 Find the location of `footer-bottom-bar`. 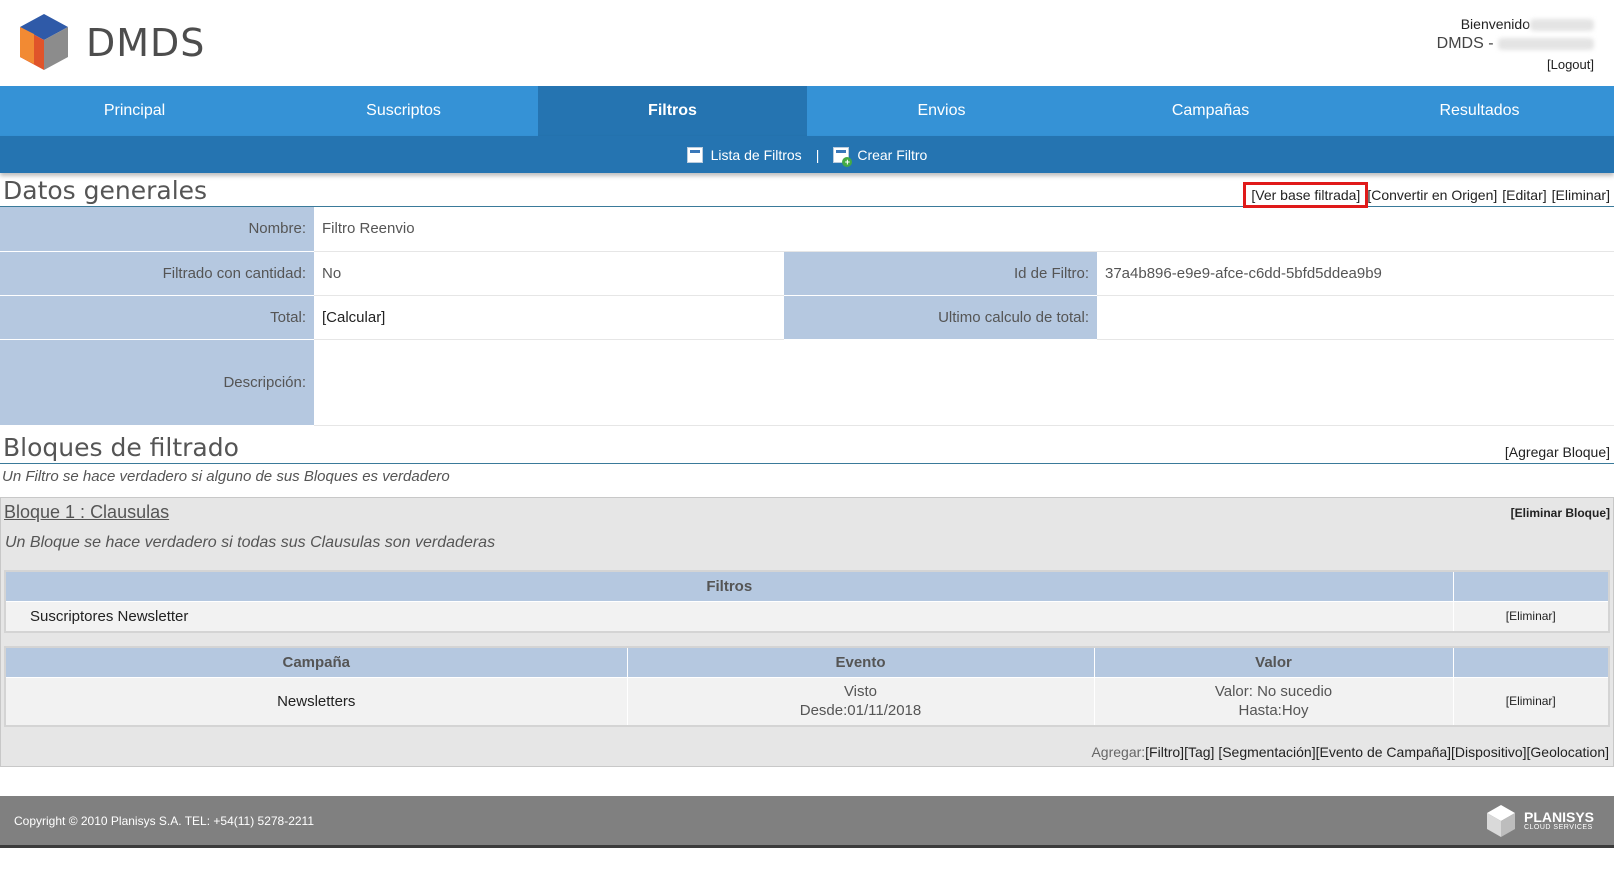

footer-bottom-bar is located at coordinates (807, 846).